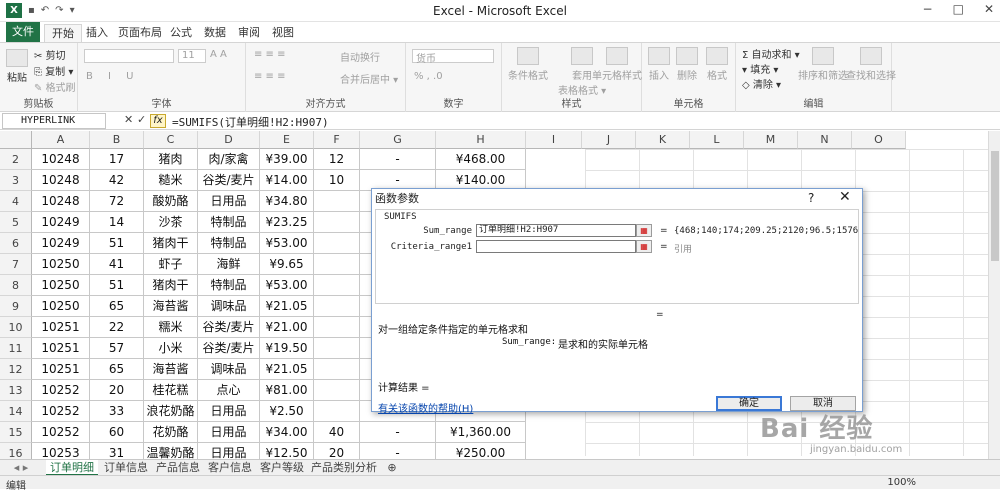  Describe the element at coordinates (61, 306) in the screenshot. I see `cell-a9: 10250` at that location.